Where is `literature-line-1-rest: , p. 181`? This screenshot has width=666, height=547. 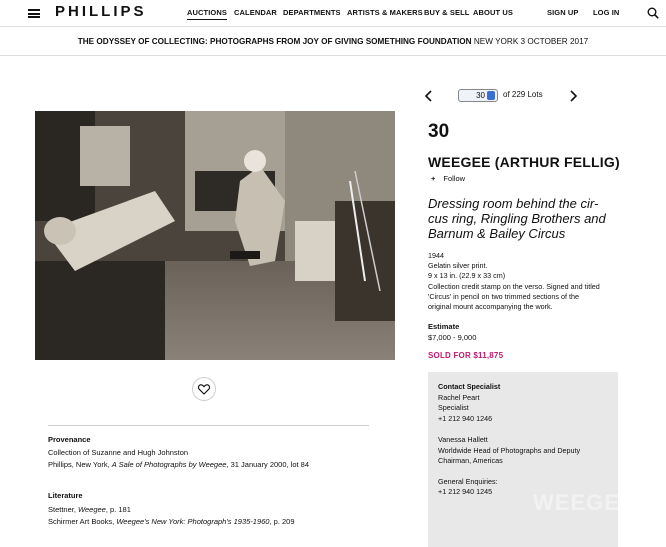 literature-line-1-rest: , p. 181 is located at coordinates (118, 509).